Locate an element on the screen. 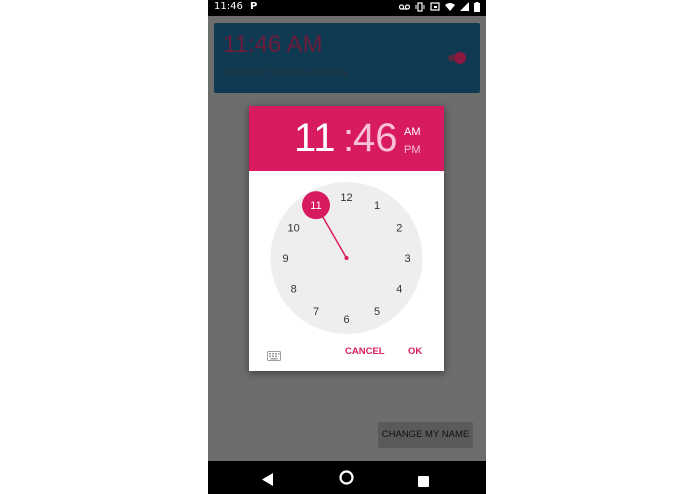 This screenshot has height=494, width=695. pm-toggle: PM is located at coordinates (412, 150).